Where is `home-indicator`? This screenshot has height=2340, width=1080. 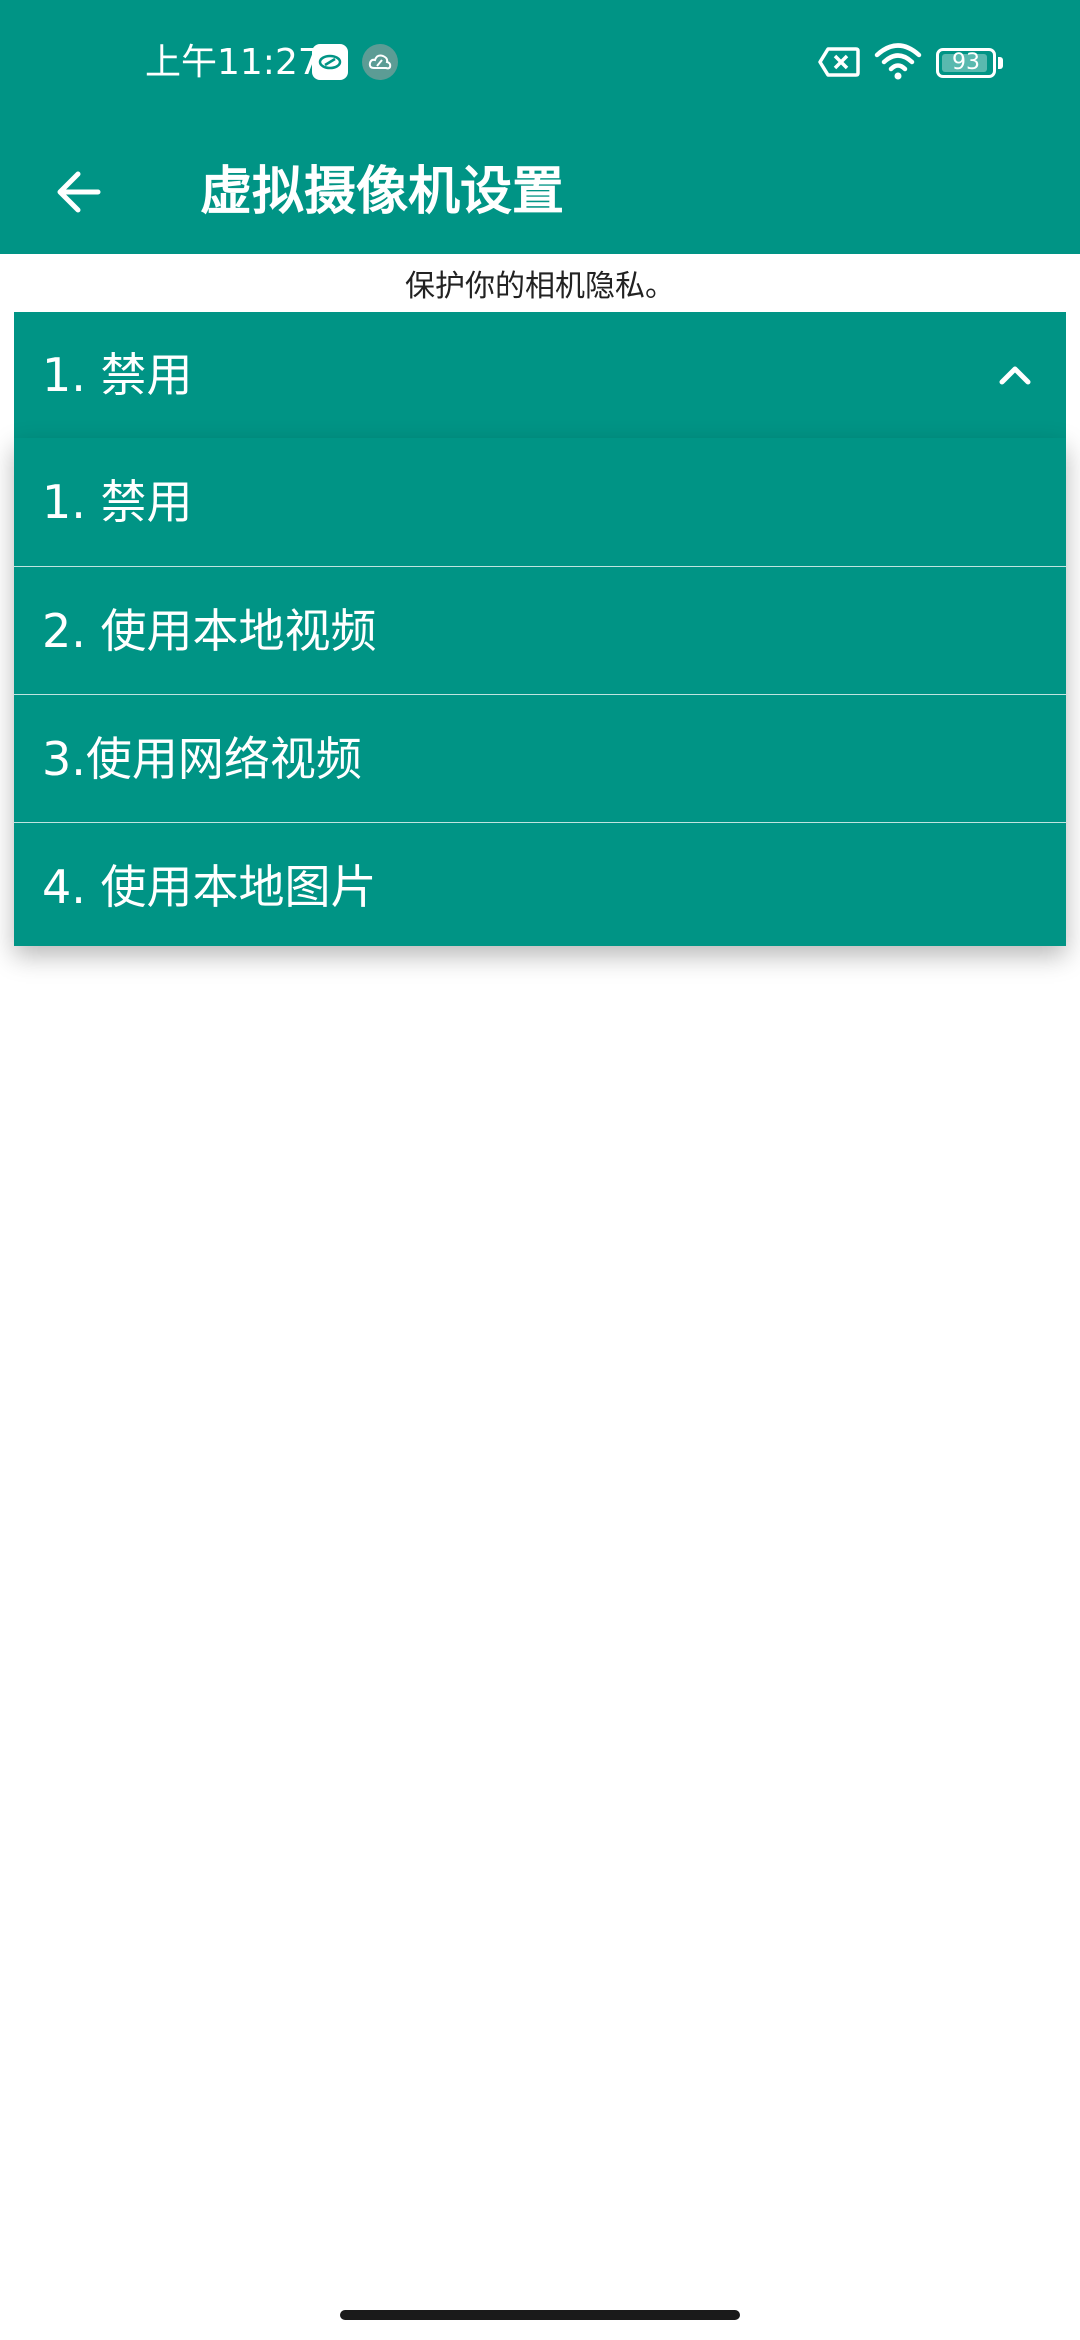 home-indicator is located at coordinates (540, 2315).